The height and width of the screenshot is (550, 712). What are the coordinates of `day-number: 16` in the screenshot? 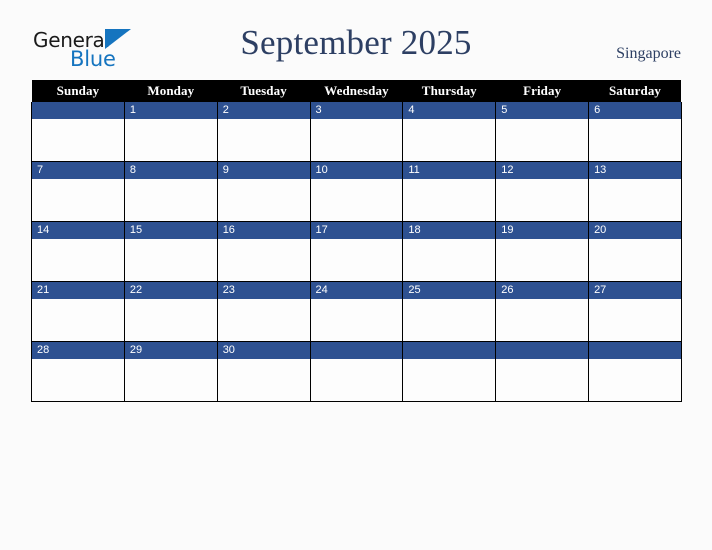 It's located at (263, 230).